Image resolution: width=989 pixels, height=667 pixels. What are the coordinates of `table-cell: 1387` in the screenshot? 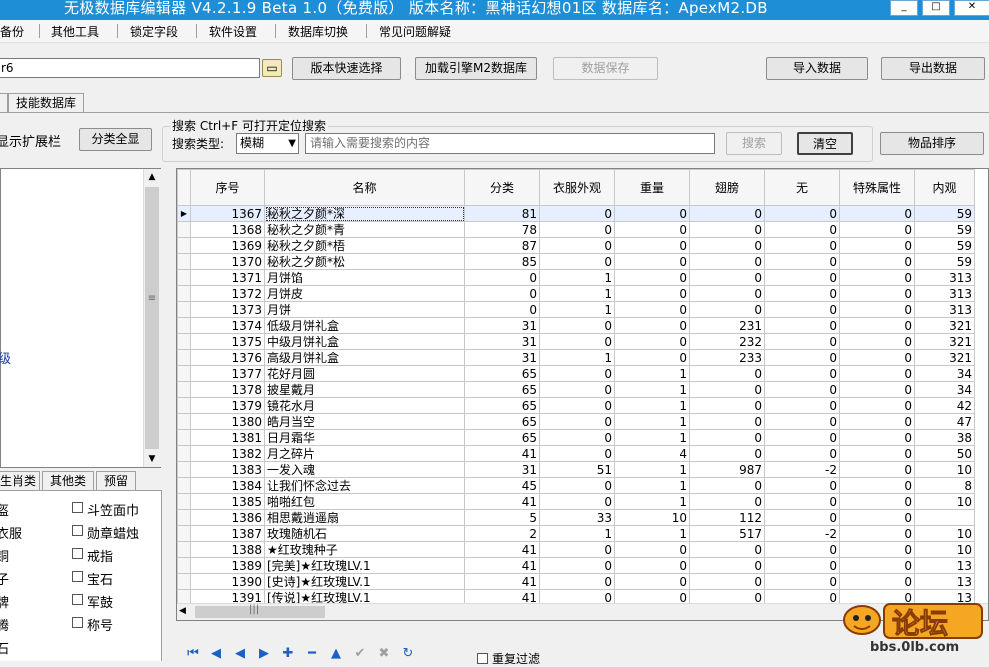 It's located at (227, 533).